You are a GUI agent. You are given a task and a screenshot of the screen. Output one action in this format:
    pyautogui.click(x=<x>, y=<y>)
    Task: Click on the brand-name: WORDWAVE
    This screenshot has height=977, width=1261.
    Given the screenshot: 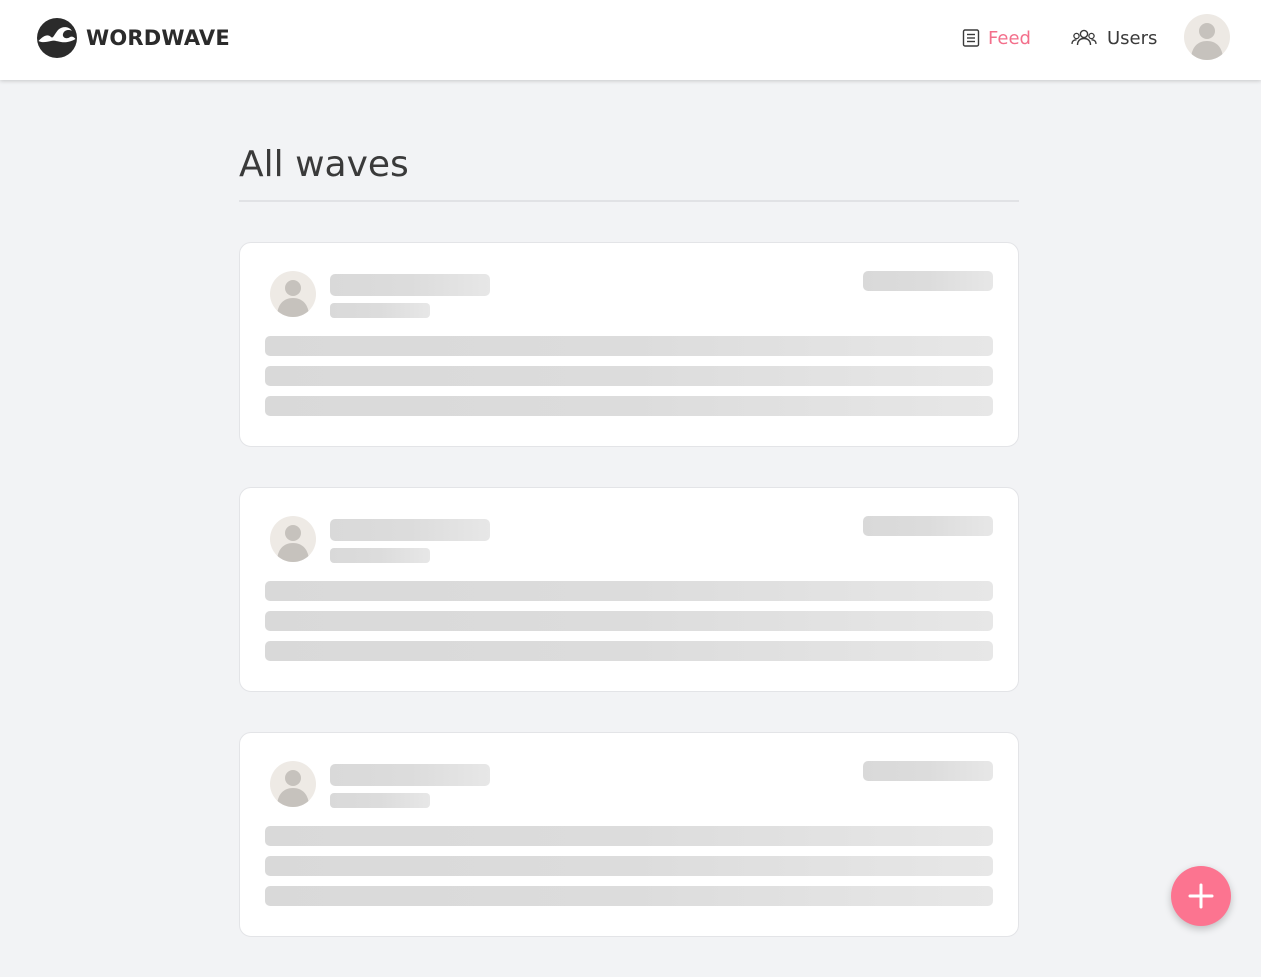 What is the action you would take?
    pyautogui.click(x=158, y=38)
    